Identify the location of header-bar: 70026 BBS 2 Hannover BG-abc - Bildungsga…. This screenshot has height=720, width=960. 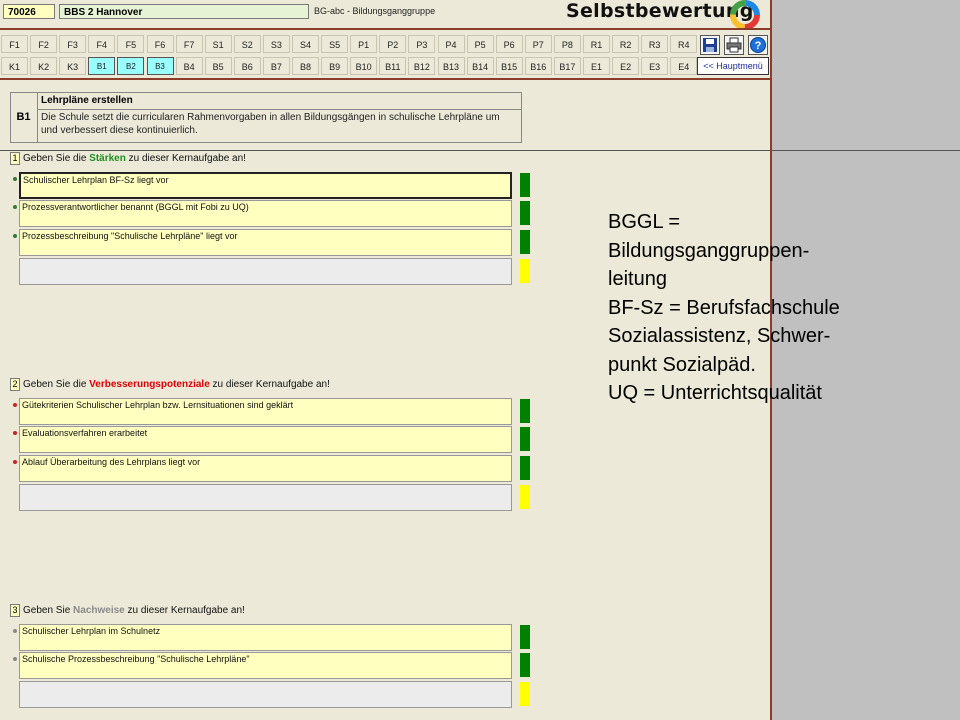
(385, 15).